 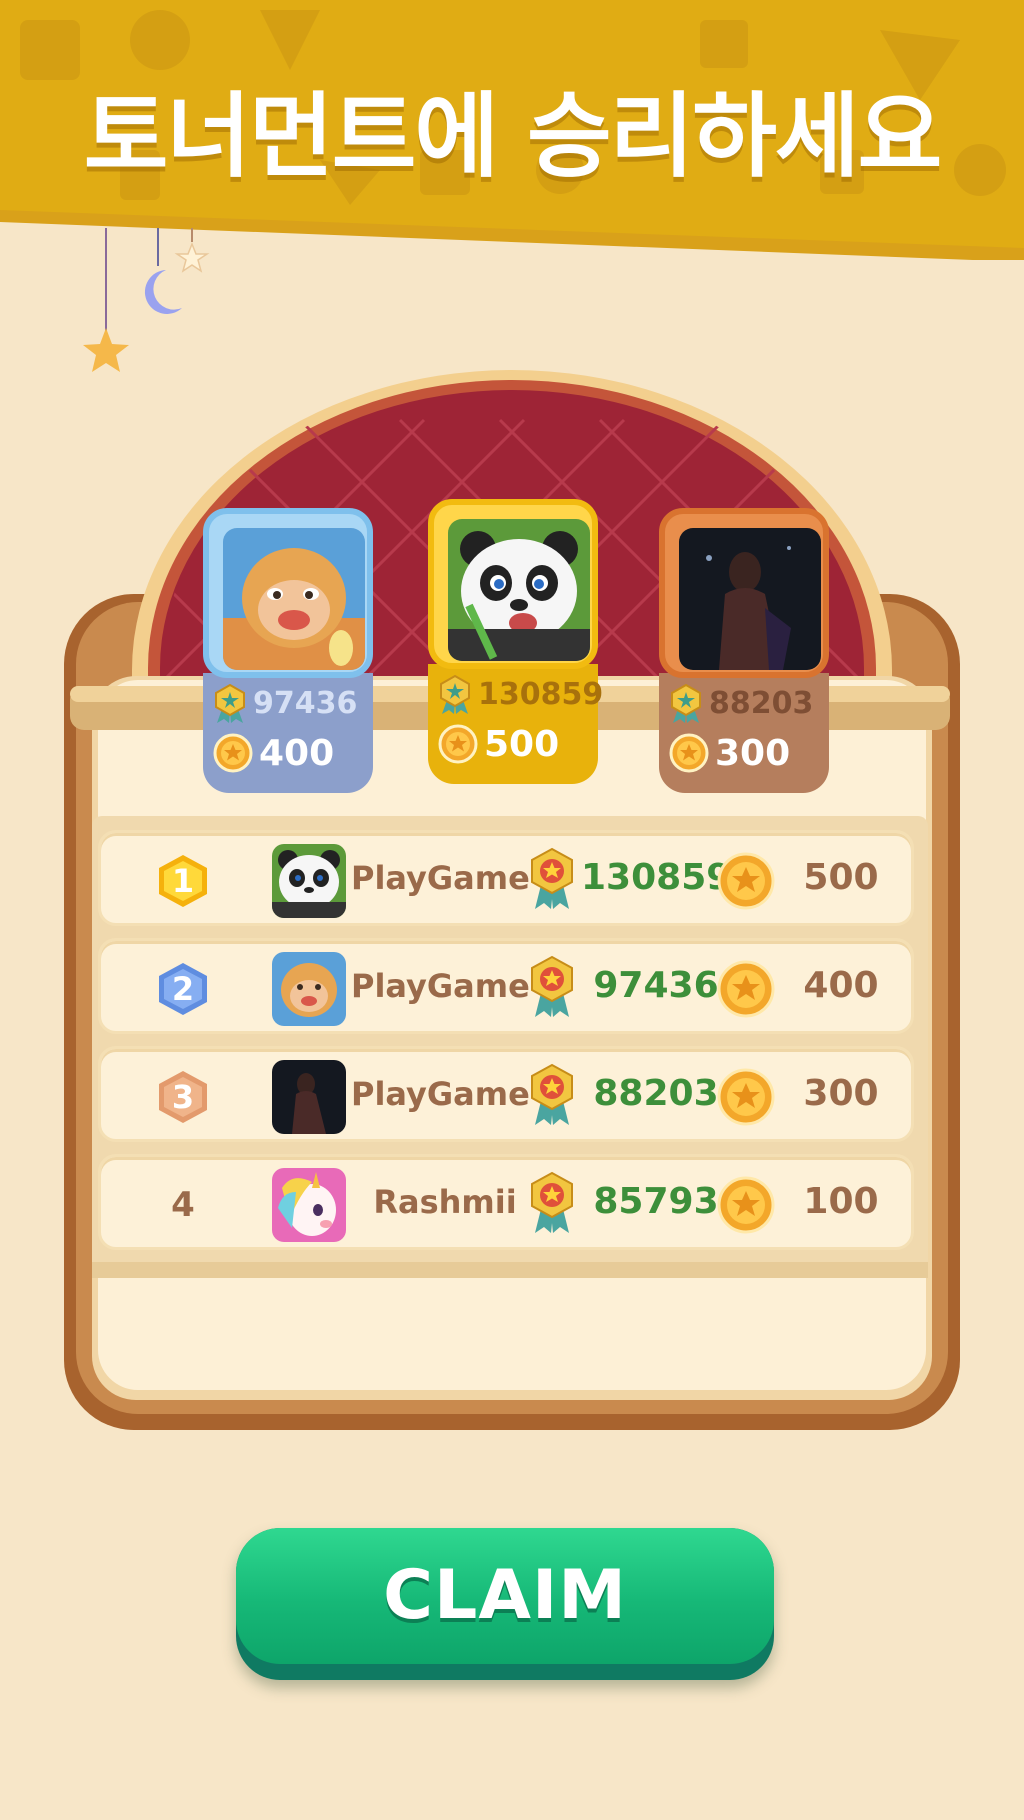 What do you see at coordinates (761, 703) in the screenshot?
I see `podium-trophies: 88203` at bounding box center [761, 703].